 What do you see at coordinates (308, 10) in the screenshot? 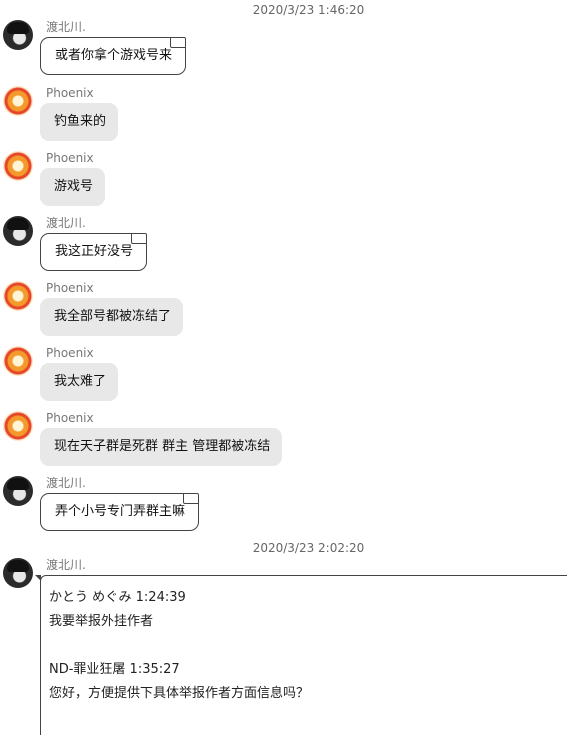
I see `timestamp: 2020/3/23 1:46:20` at bounding box center [308, 10].